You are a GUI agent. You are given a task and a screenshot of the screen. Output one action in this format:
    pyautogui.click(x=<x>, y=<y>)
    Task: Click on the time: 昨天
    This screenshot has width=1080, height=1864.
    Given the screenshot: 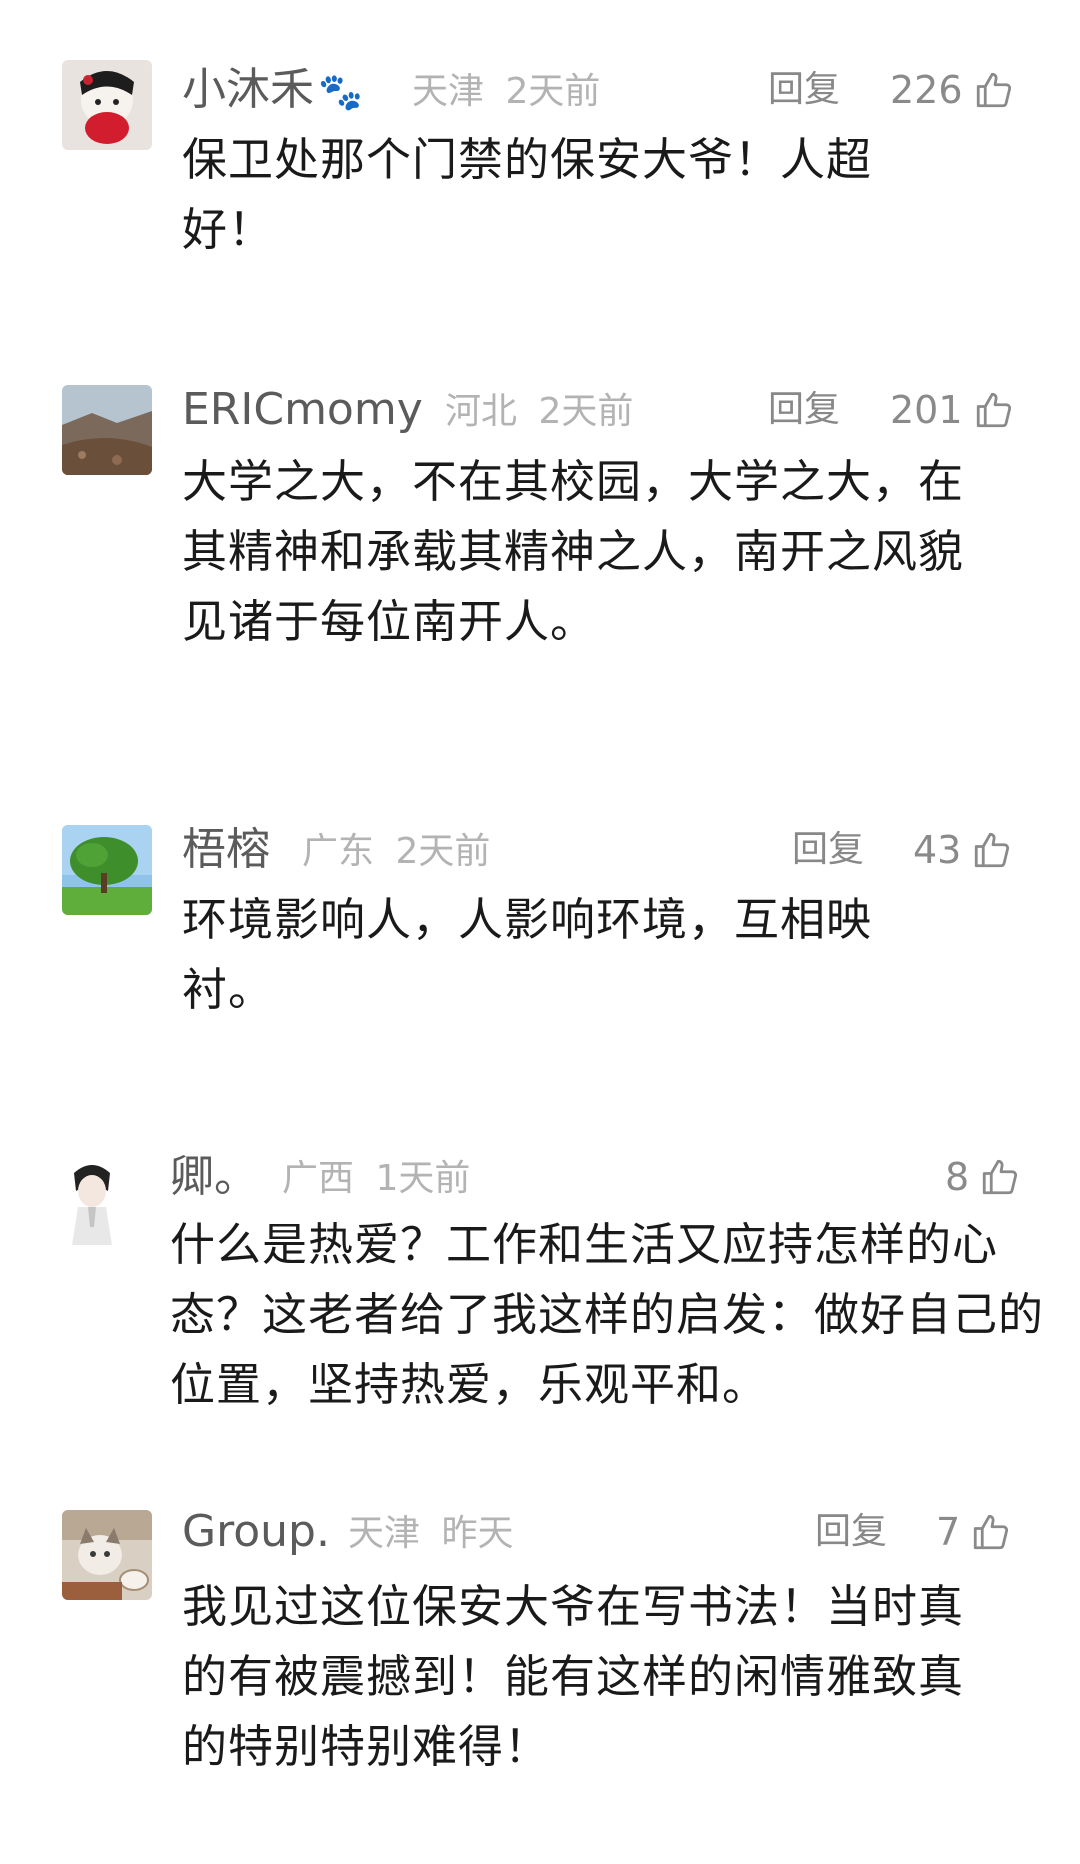 What is the action you would take?
    pyautogui.click(x=477, y=1533)
    